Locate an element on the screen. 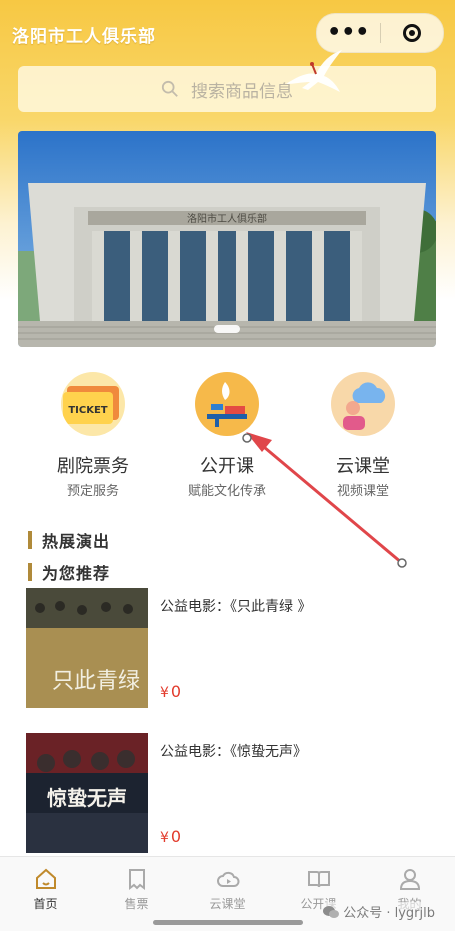  list-item: 惊蛰无声 公益电影：《惊蛰无声》 ¥0 is located at coordinates (231, 793).